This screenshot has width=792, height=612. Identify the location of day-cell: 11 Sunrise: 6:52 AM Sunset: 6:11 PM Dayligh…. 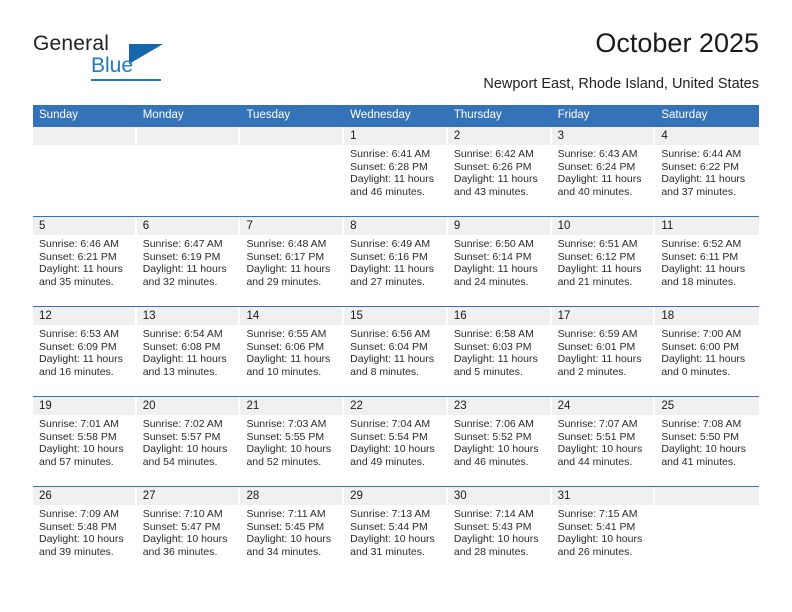
(707, 261).